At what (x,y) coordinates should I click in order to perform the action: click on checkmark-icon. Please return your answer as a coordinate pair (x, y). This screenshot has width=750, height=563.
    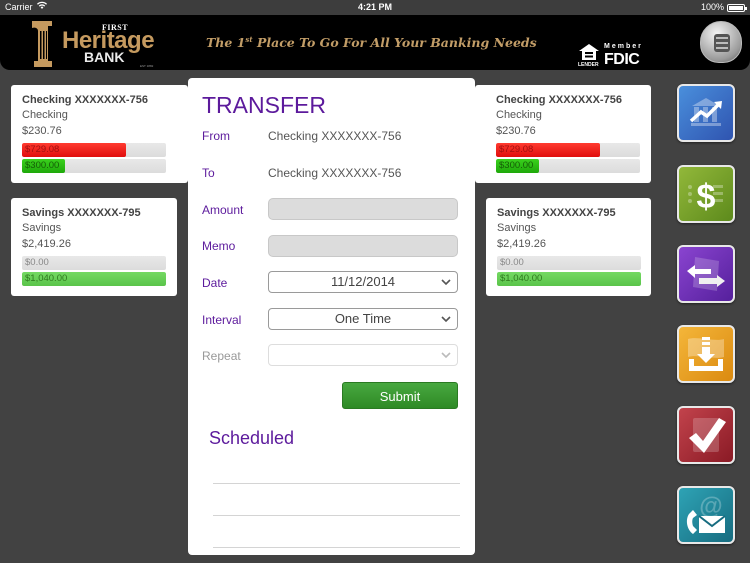
    Looking at the image, I should click on (707, 435).